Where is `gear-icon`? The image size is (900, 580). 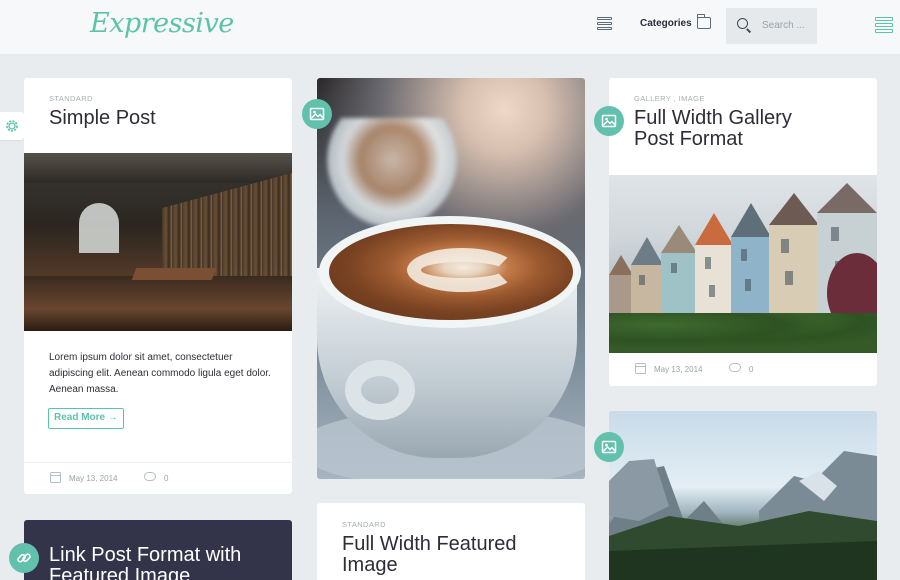 gear-icon is located at coordinates (12, 126).